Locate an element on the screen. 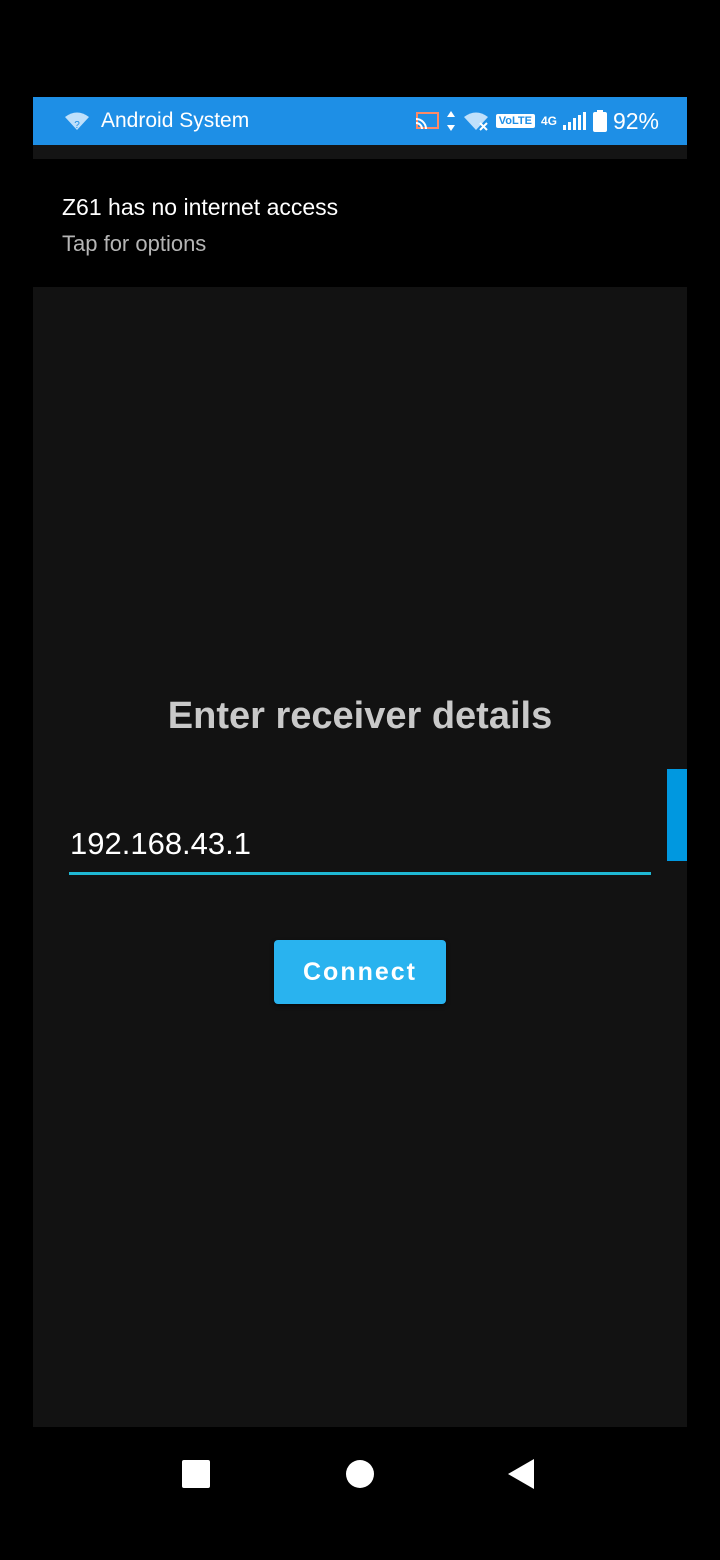  back-triangle-icon is located at coordinates (521, 1474).